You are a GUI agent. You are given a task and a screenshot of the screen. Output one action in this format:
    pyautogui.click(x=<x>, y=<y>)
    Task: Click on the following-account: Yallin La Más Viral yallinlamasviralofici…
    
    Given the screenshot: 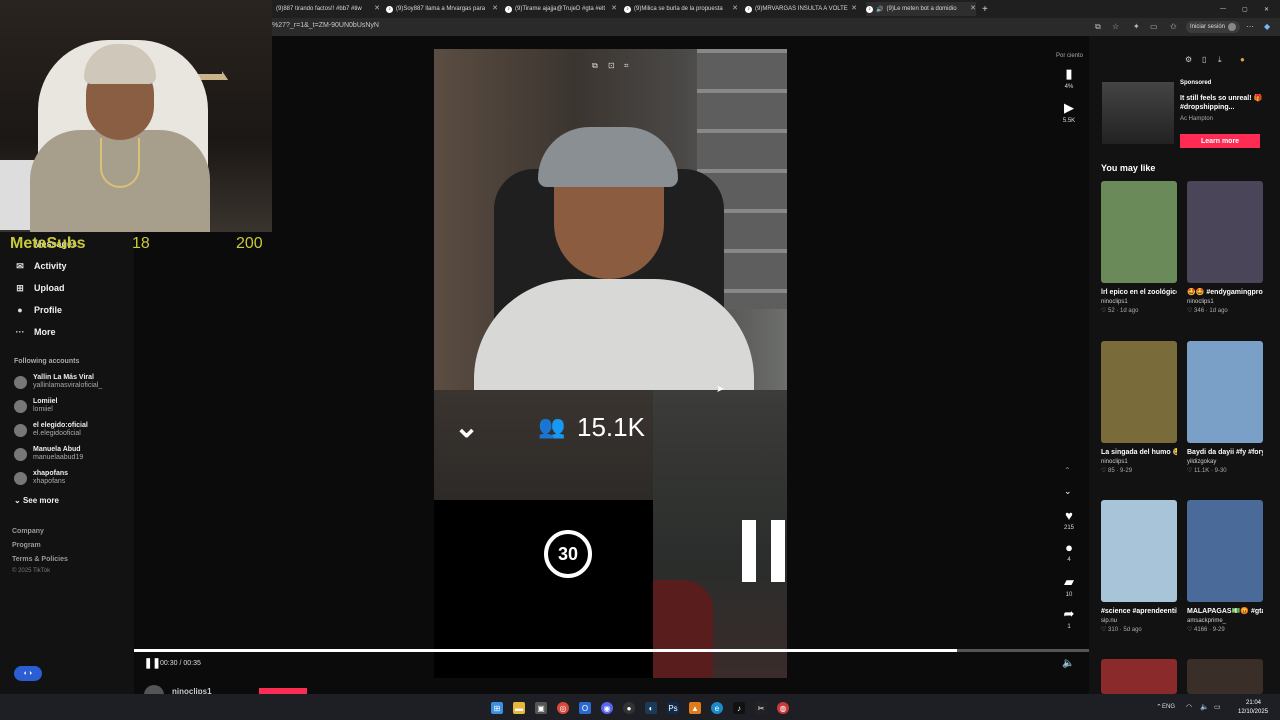 What is the action you would take?
    pyautogui.click(x=58, y=382)
    